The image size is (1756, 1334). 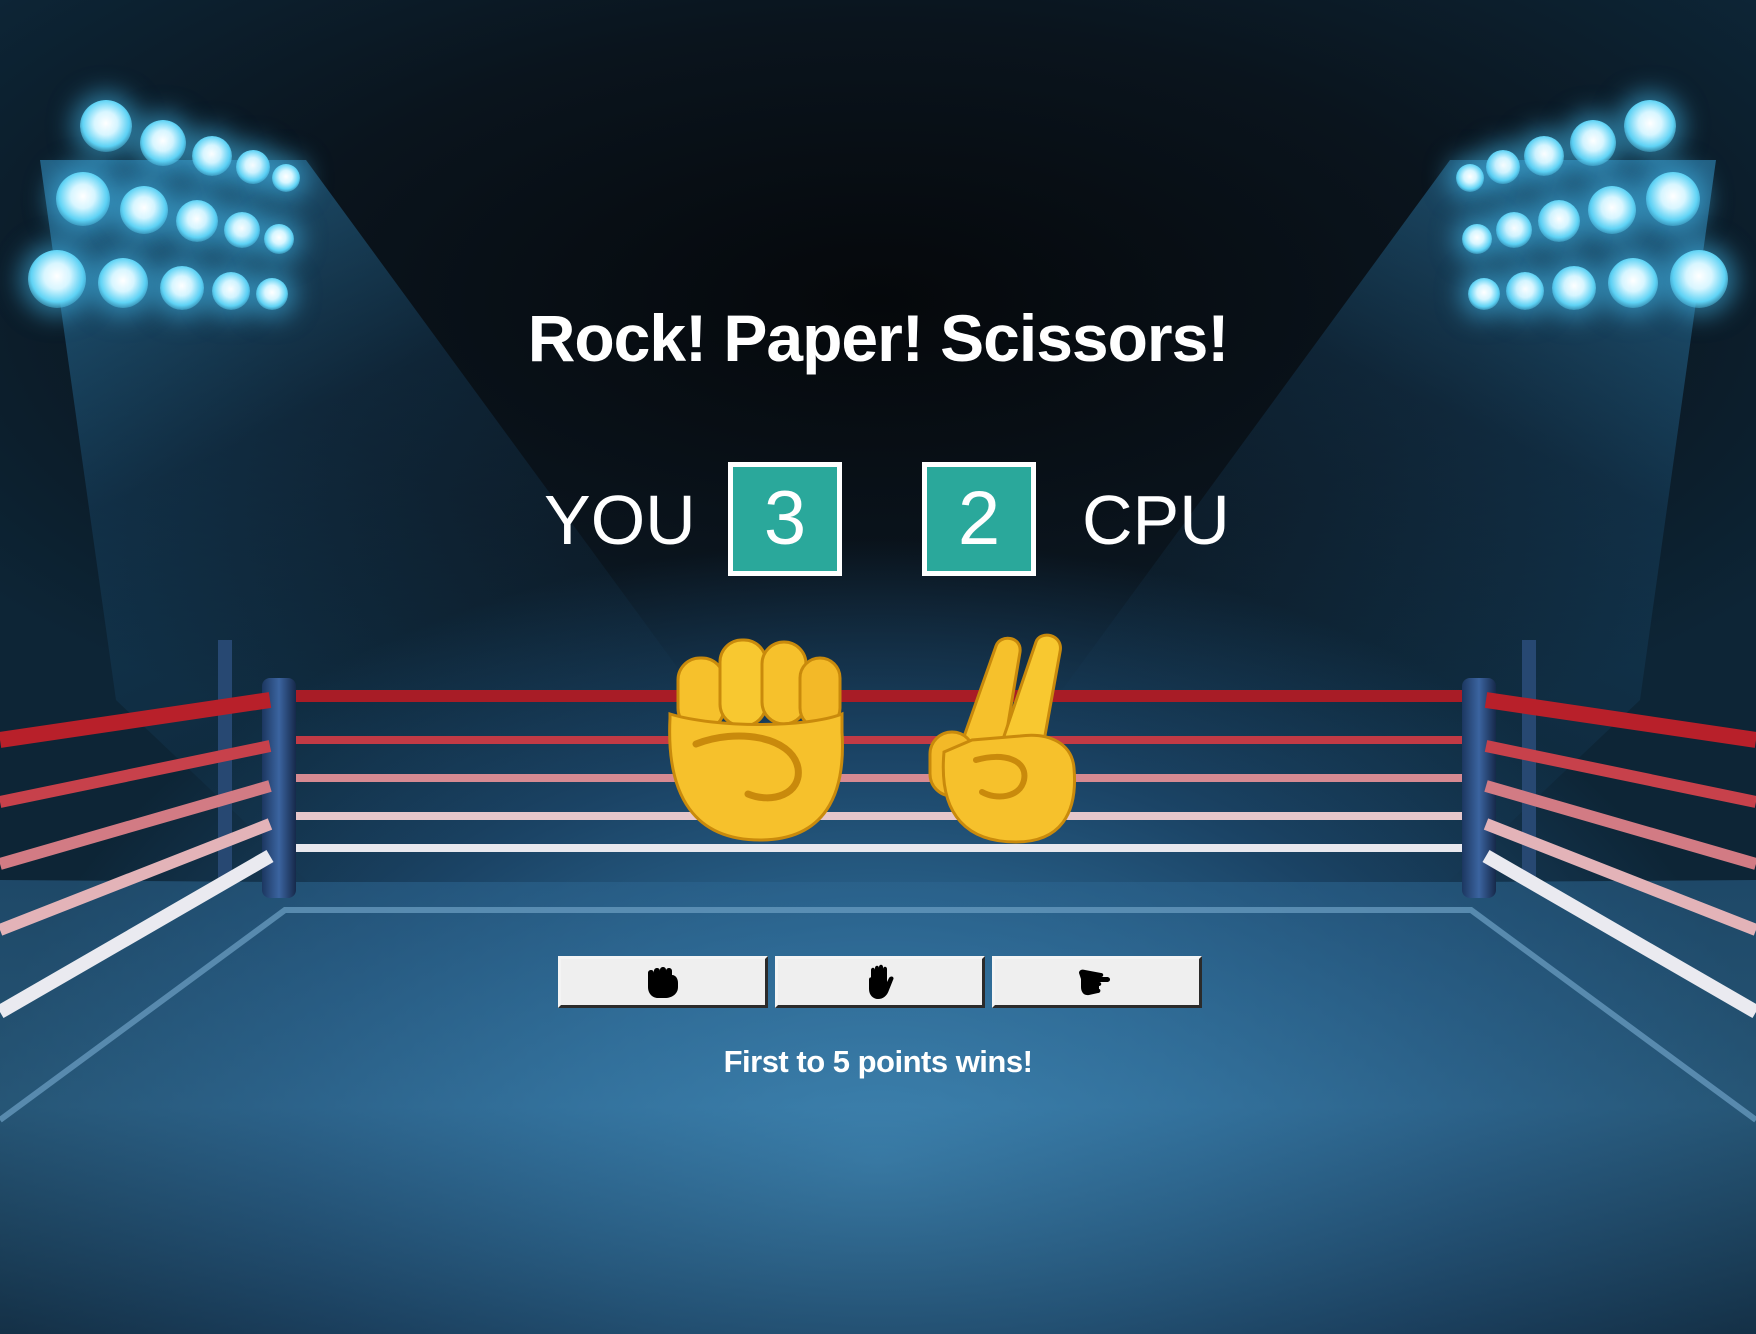 I want to click on paper-button, so click(x=880, y=982).